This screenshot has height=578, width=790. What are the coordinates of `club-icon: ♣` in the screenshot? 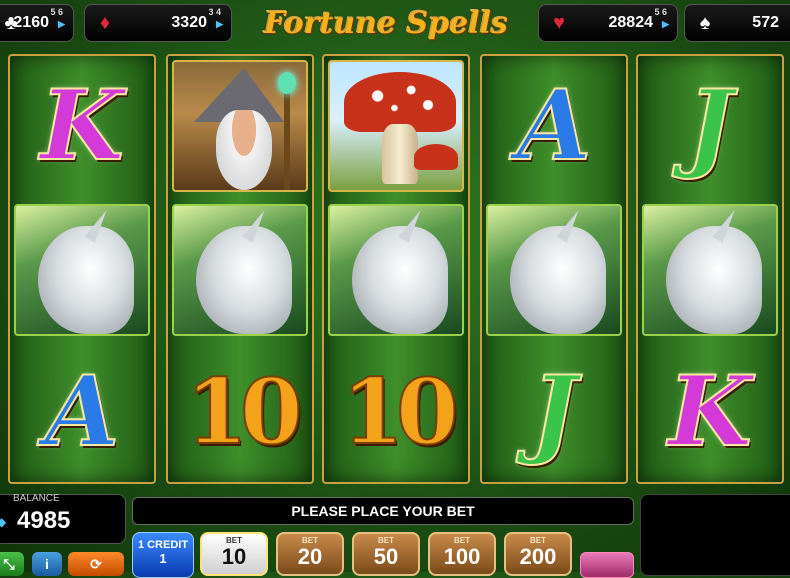 It's located at (11, 23).